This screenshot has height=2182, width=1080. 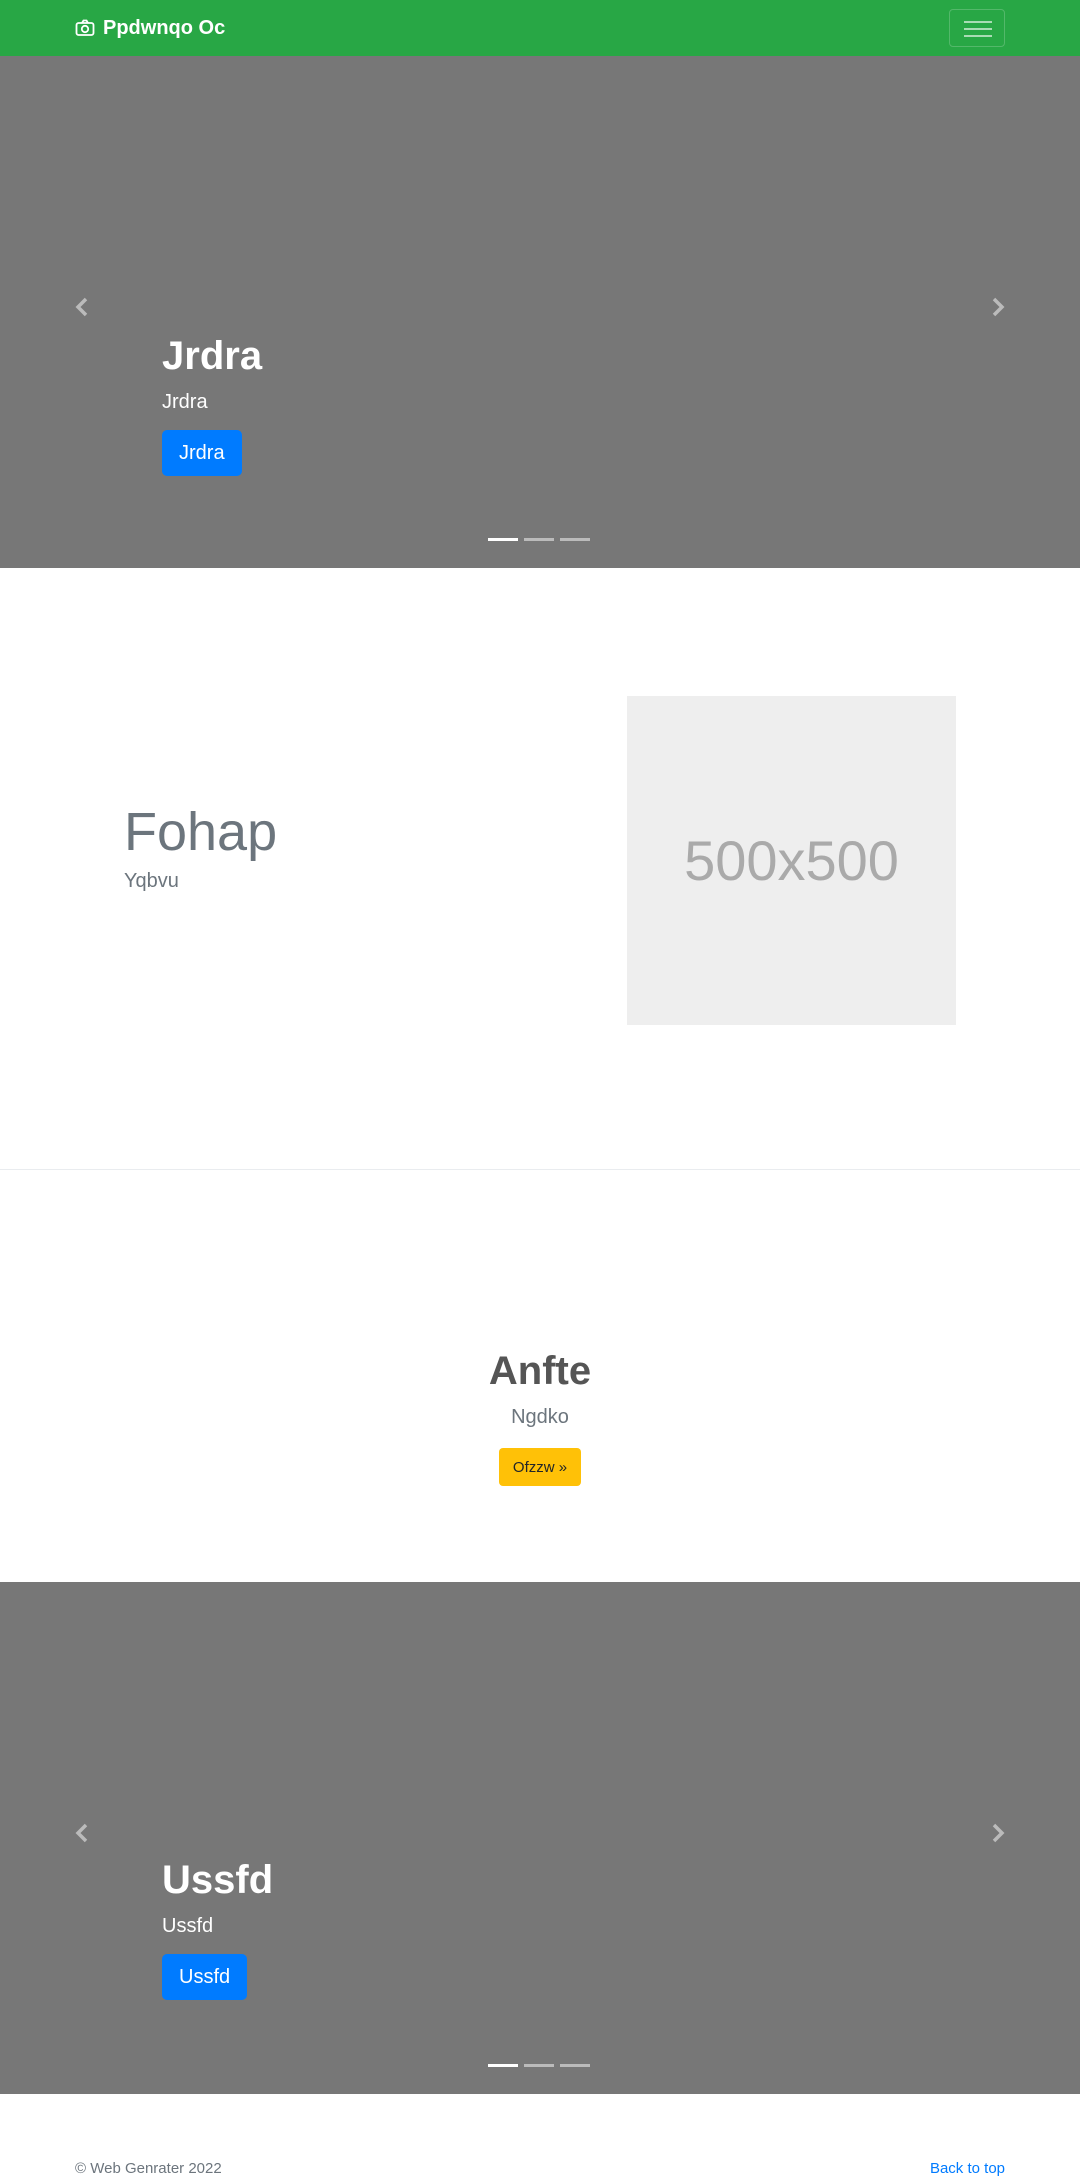 I want to click on carousel-caption: Ussfd Ussfd Ussfd, so click(x=217, y=1928).